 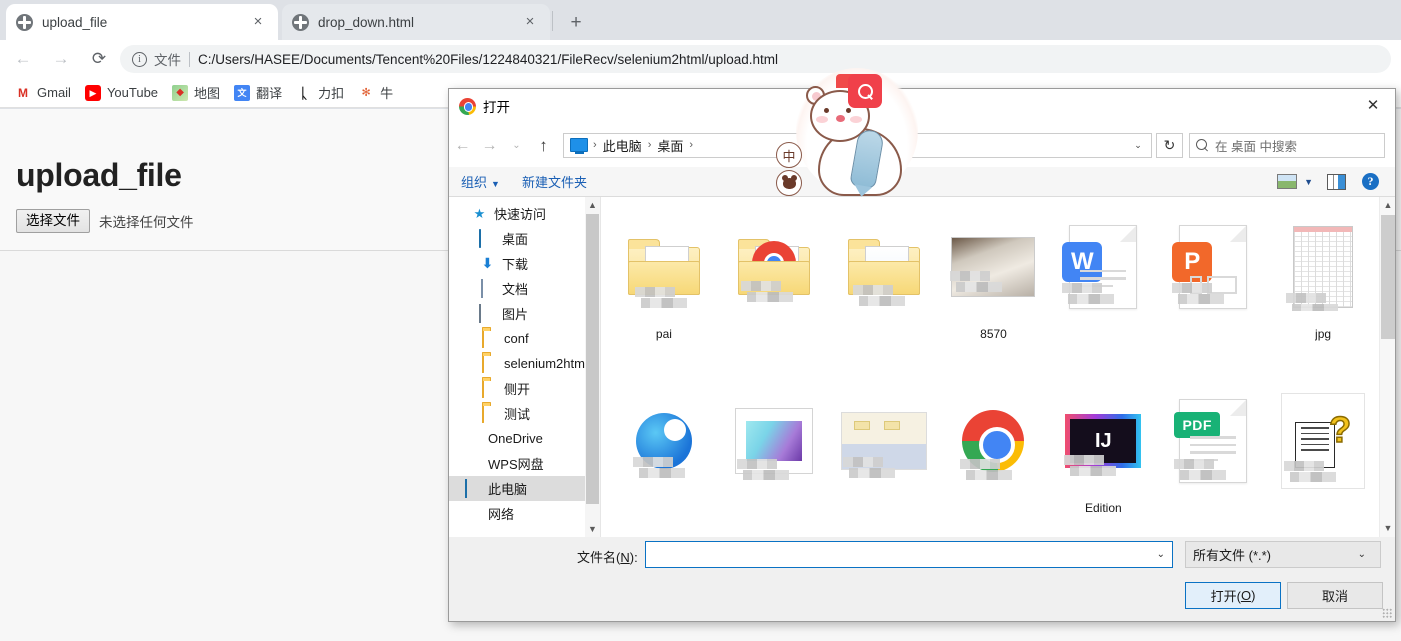 What do you see at coordinates (554, 181) in the screenshot?
I see `new-folder-button: 新建文件夹` at bounding box center [554, 181].